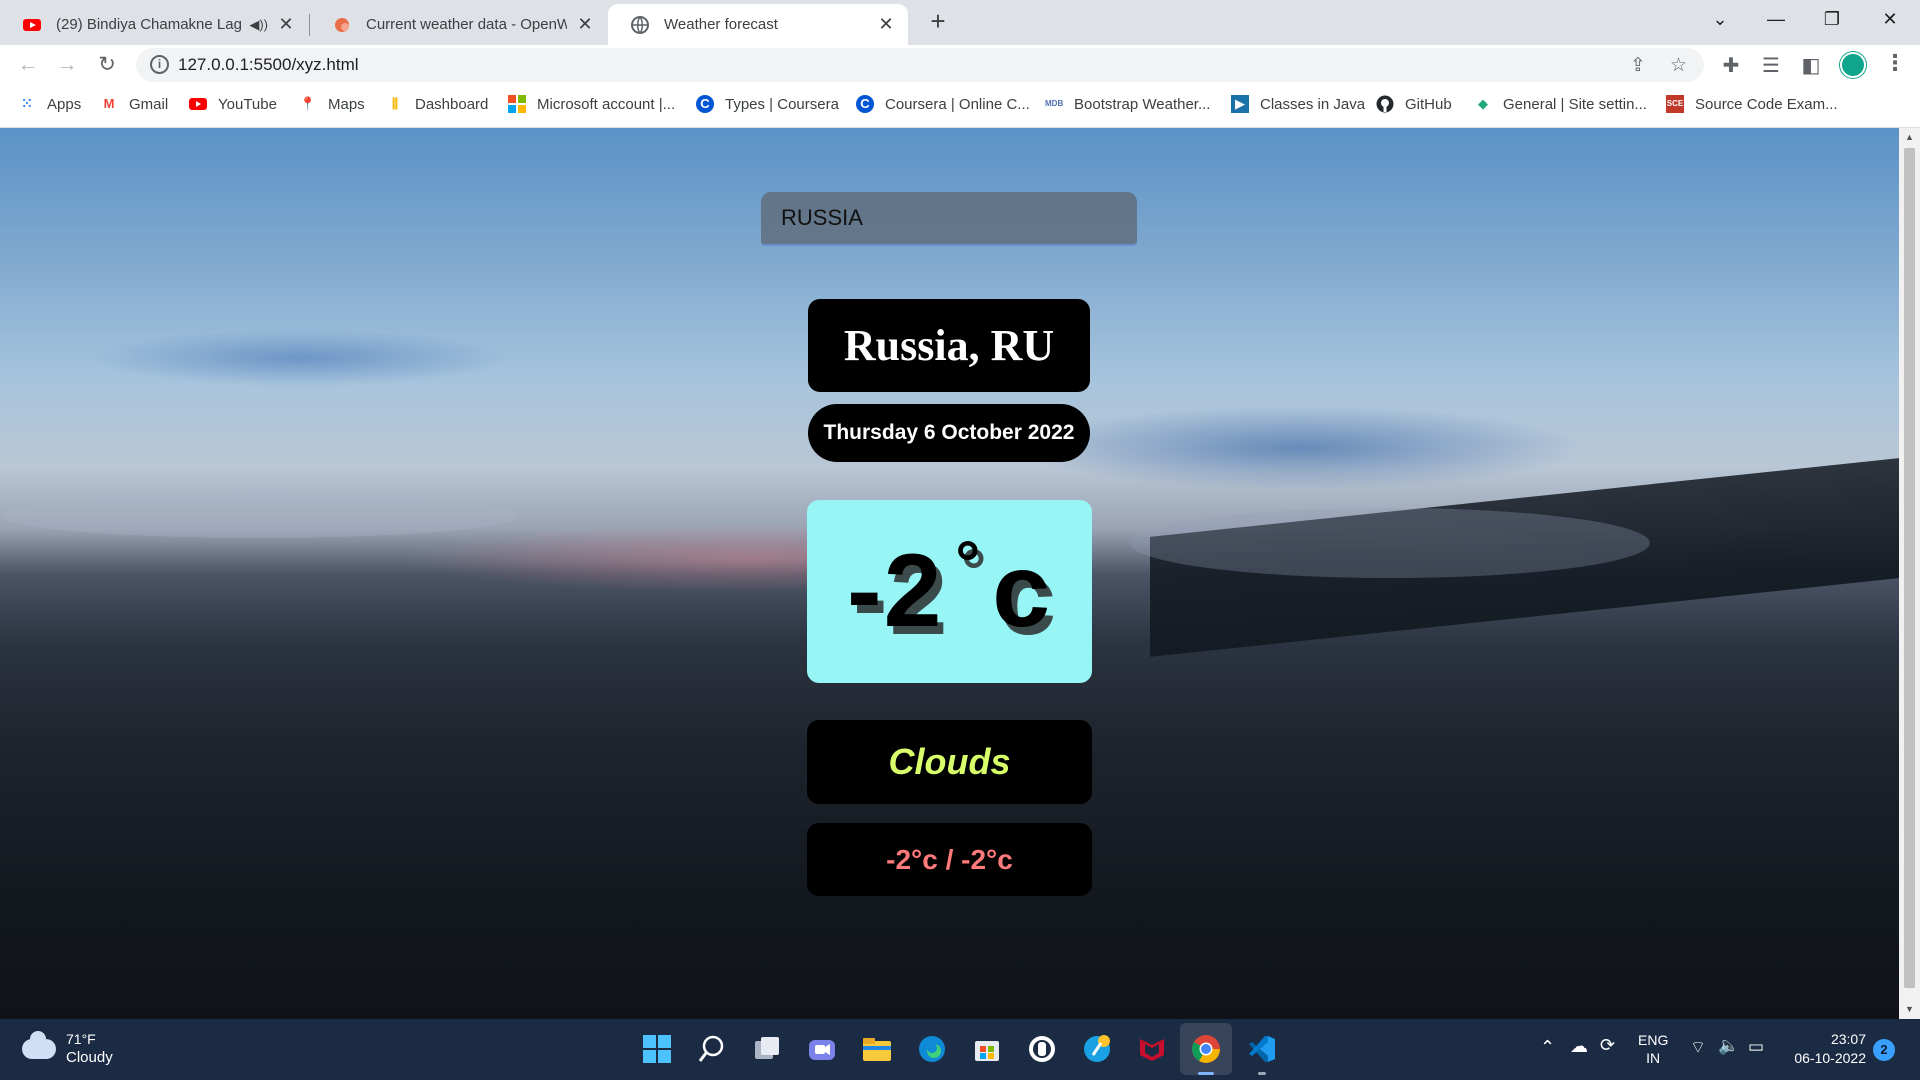 The width and height of the screenshot is (1920, 1080). What do you see at coordinates (466, 24) in the screenshot?
I see `tab-title: Current weather data - OpenWea` at bounding box center [466, 24].